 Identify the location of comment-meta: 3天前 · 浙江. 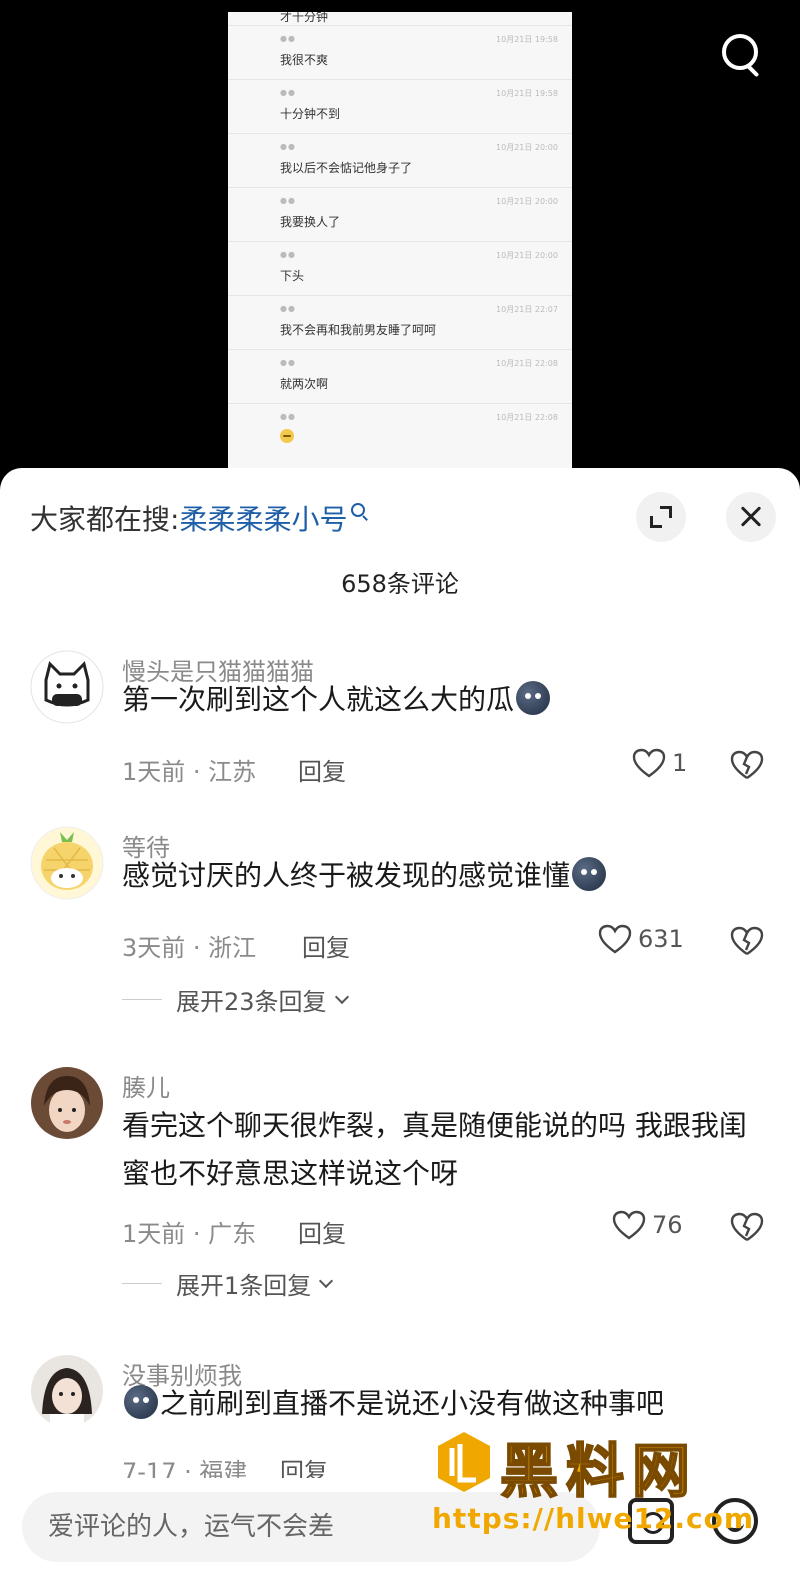
(189, 948).